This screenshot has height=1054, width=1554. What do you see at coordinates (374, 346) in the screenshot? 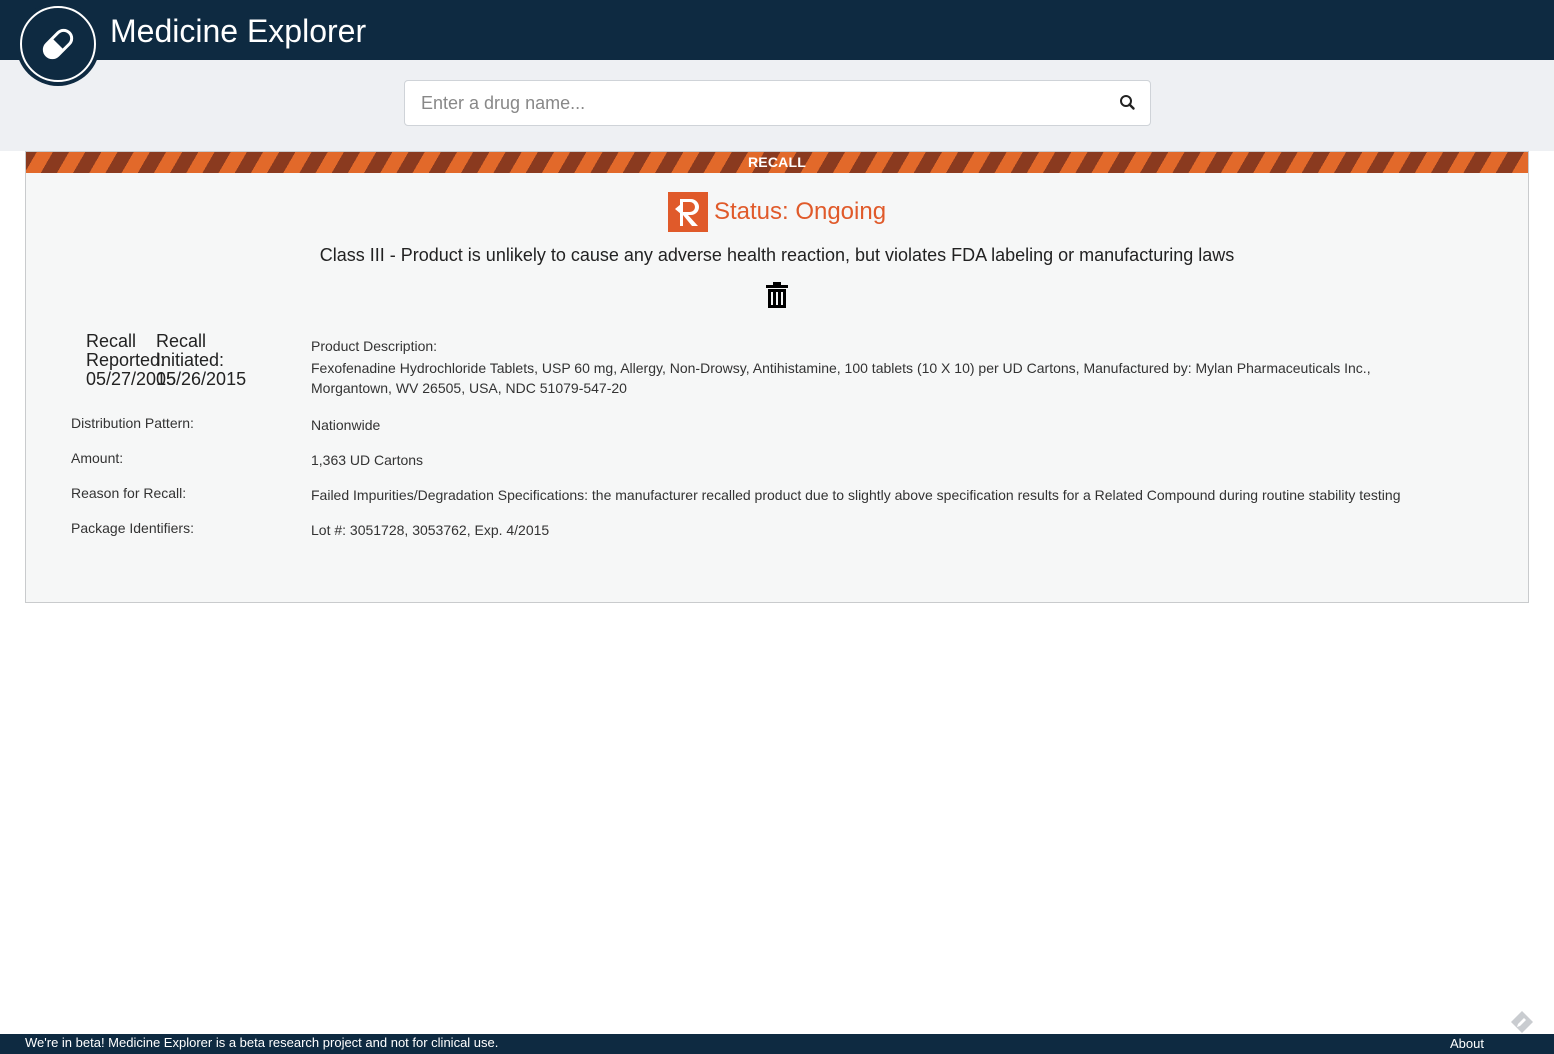
I see `product-description-label: Product Description:` at bounding box center [374, 346].